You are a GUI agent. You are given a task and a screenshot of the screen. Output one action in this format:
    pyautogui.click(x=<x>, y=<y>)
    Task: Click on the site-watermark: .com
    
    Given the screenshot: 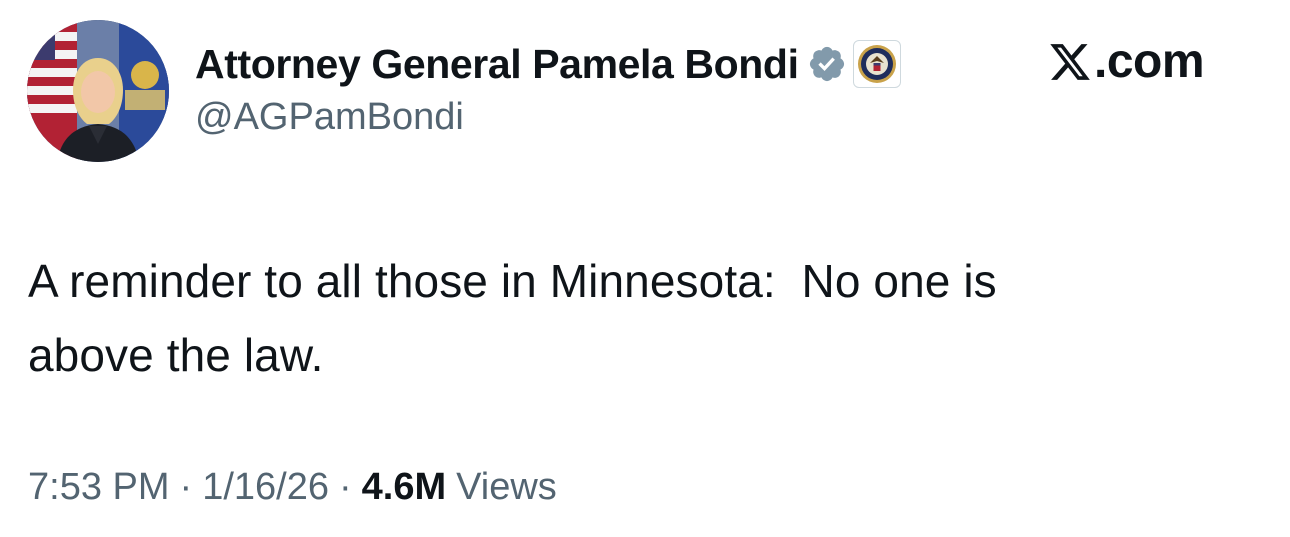 What is the action you would take?
    pyautogui.click(x=1126, y=61)
    